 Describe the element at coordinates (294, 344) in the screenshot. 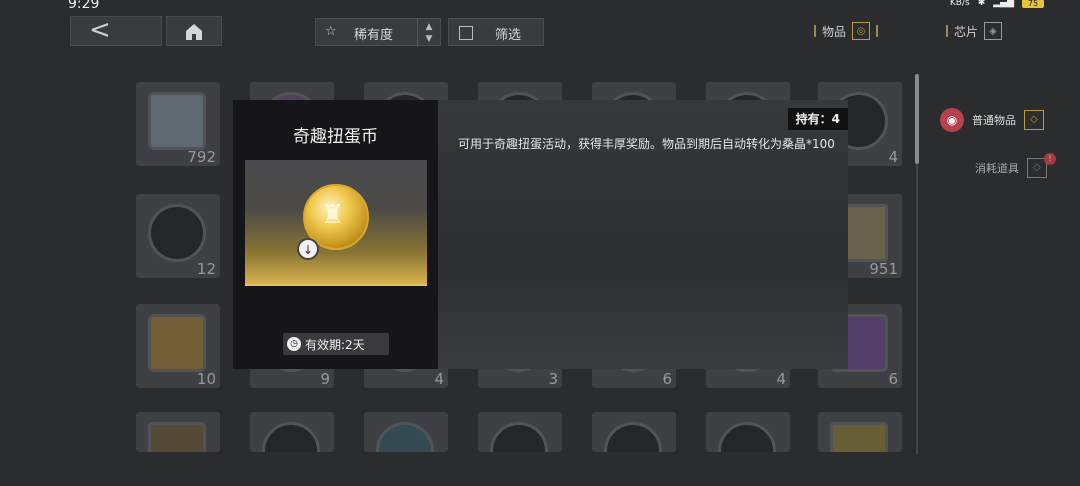

I see `clock-icon: ◷` at that location.